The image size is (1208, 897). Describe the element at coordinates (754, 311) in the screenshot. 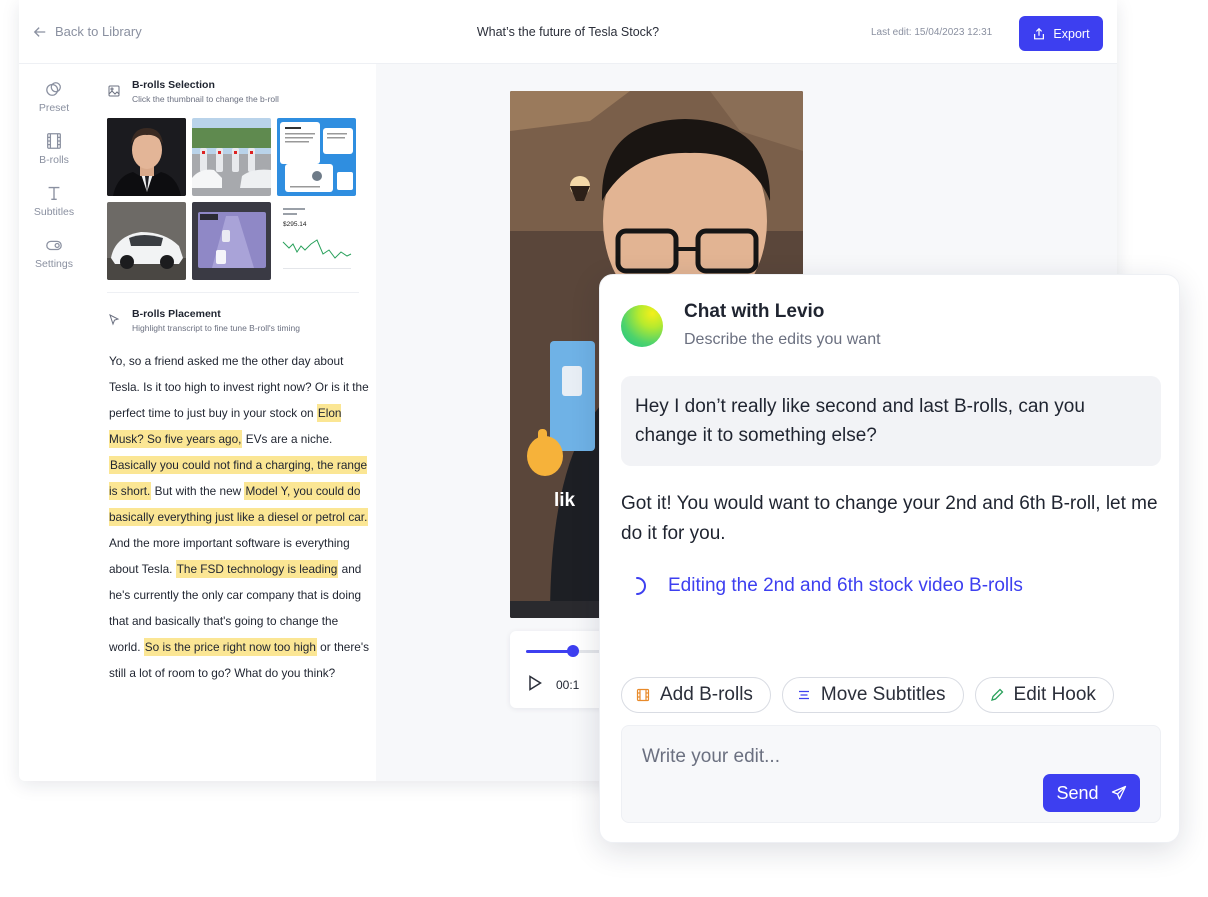

I see `chat-title: Chat with Levio` at that location.